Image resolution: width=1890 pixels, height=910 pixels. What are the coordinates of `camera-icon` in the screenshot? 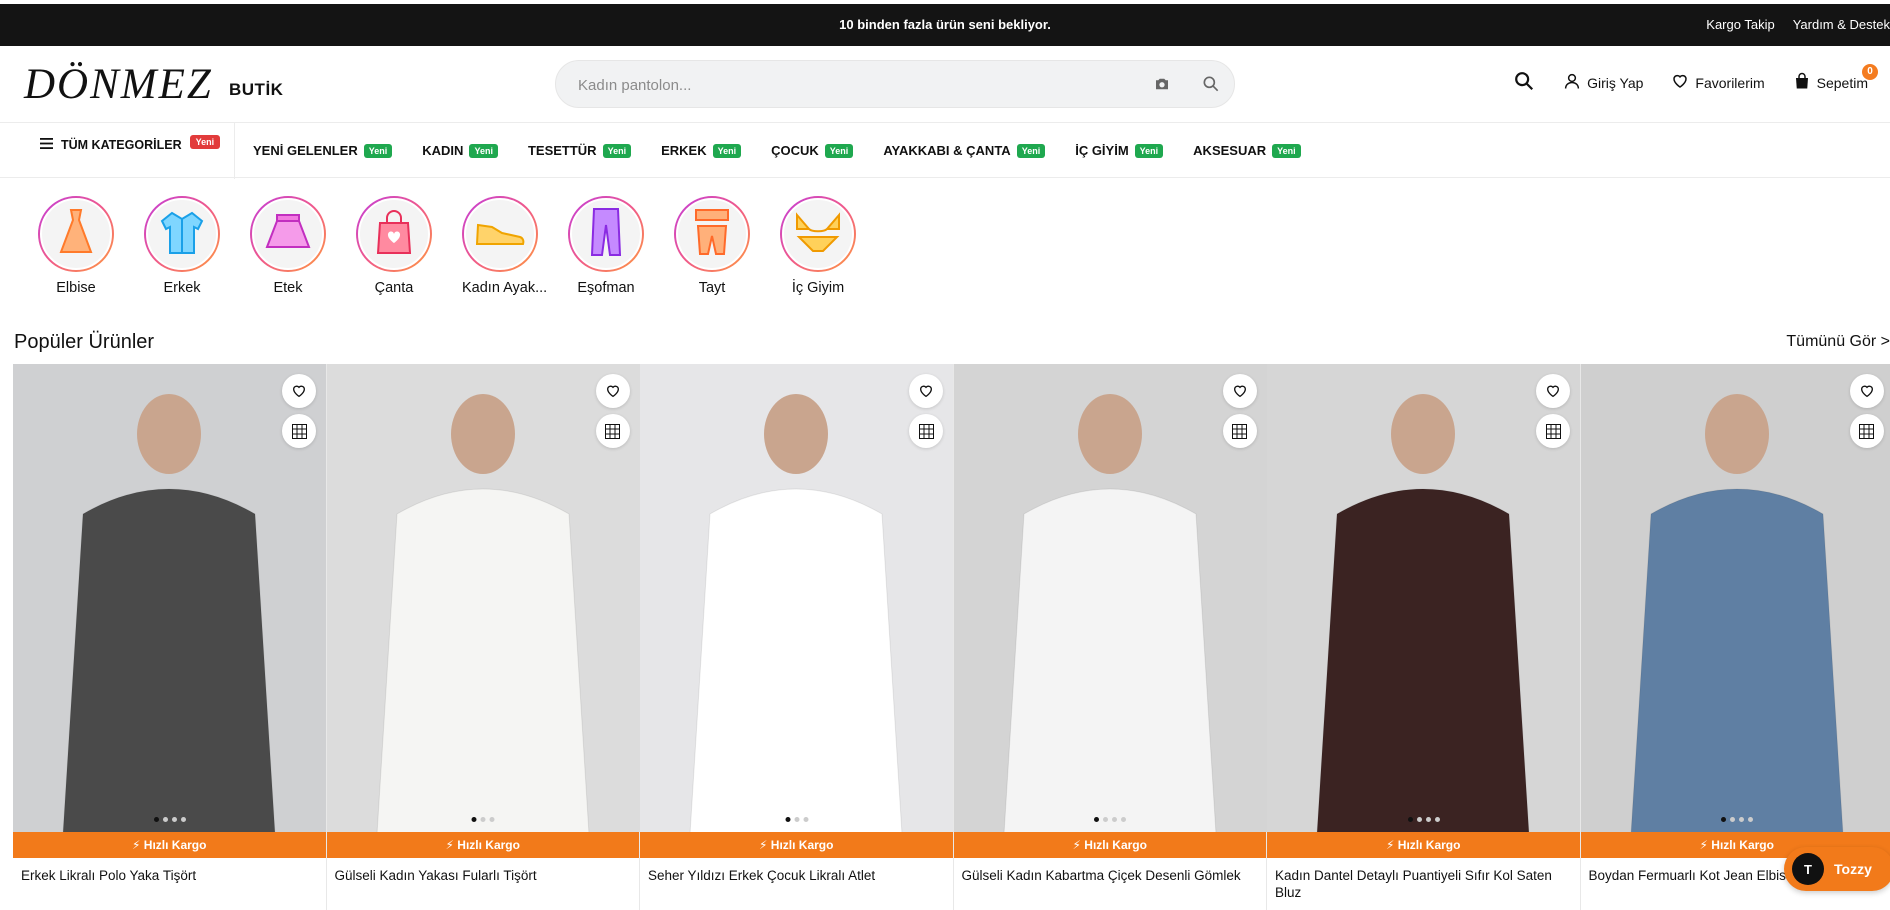 It's located at (1162, 86).